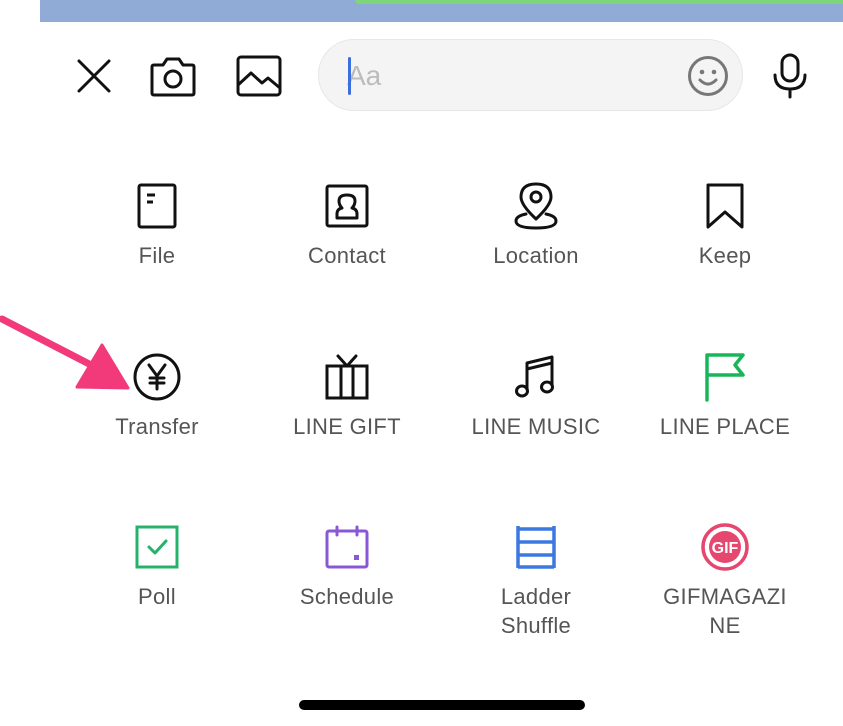 The width and height of the screenshot is (843, 726). What do you see at coordinates (507, 76) in the screenshot?
I see `message-input` at bounding box center [507, 76].